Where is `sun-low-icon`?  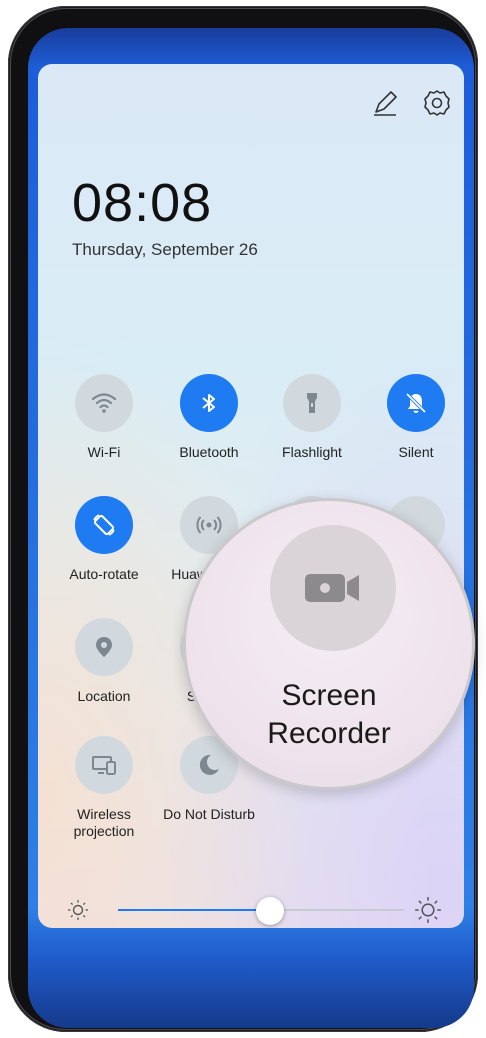 sun-low-icon is located at coordinates (78, 910).